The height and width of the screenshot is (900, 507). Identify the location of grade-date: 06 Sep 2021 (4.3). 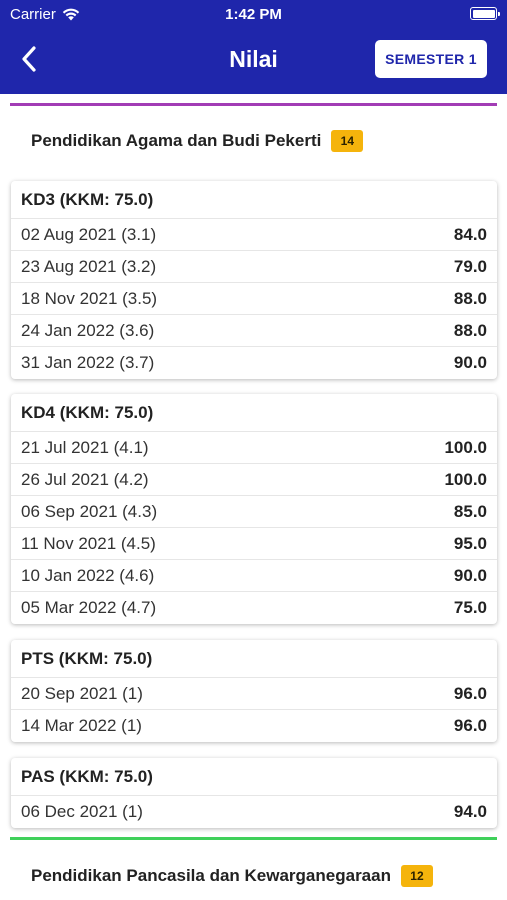
(89, 511).